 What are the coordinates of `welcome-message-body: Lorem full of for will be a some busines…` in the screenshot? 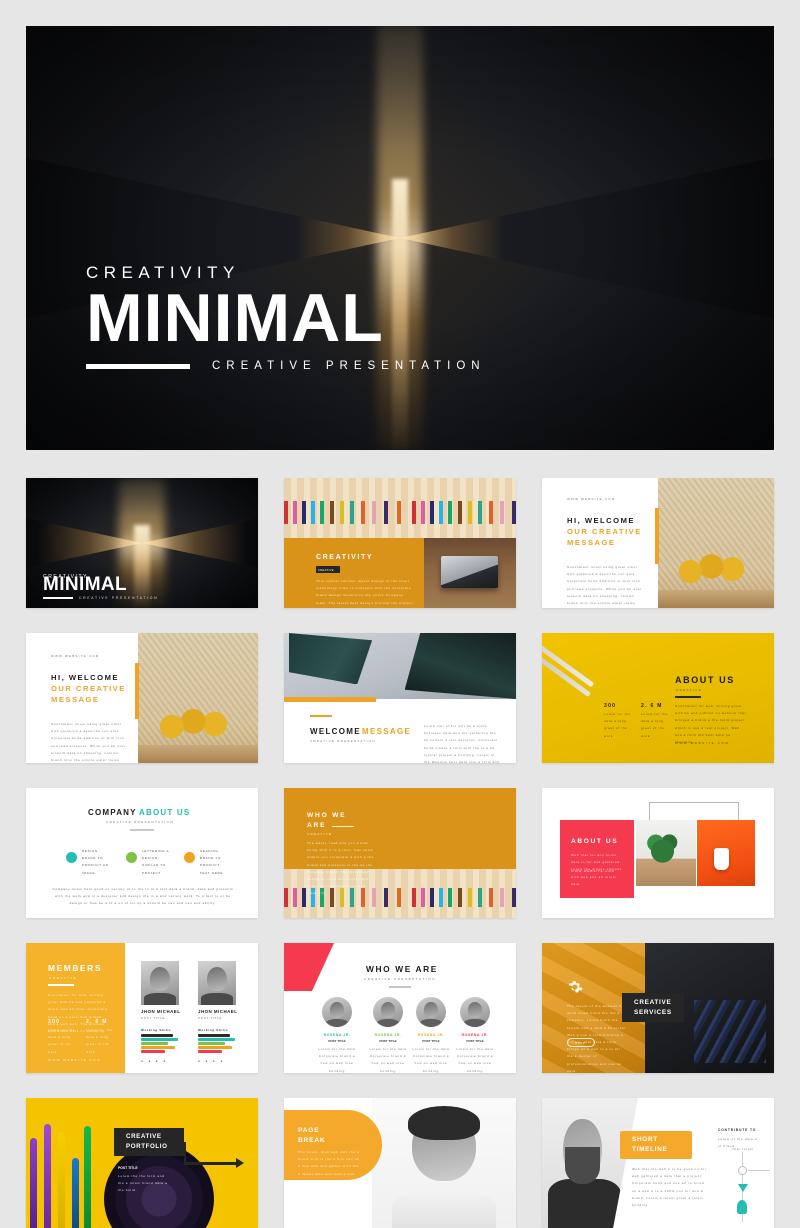 It's located at (462, 743).